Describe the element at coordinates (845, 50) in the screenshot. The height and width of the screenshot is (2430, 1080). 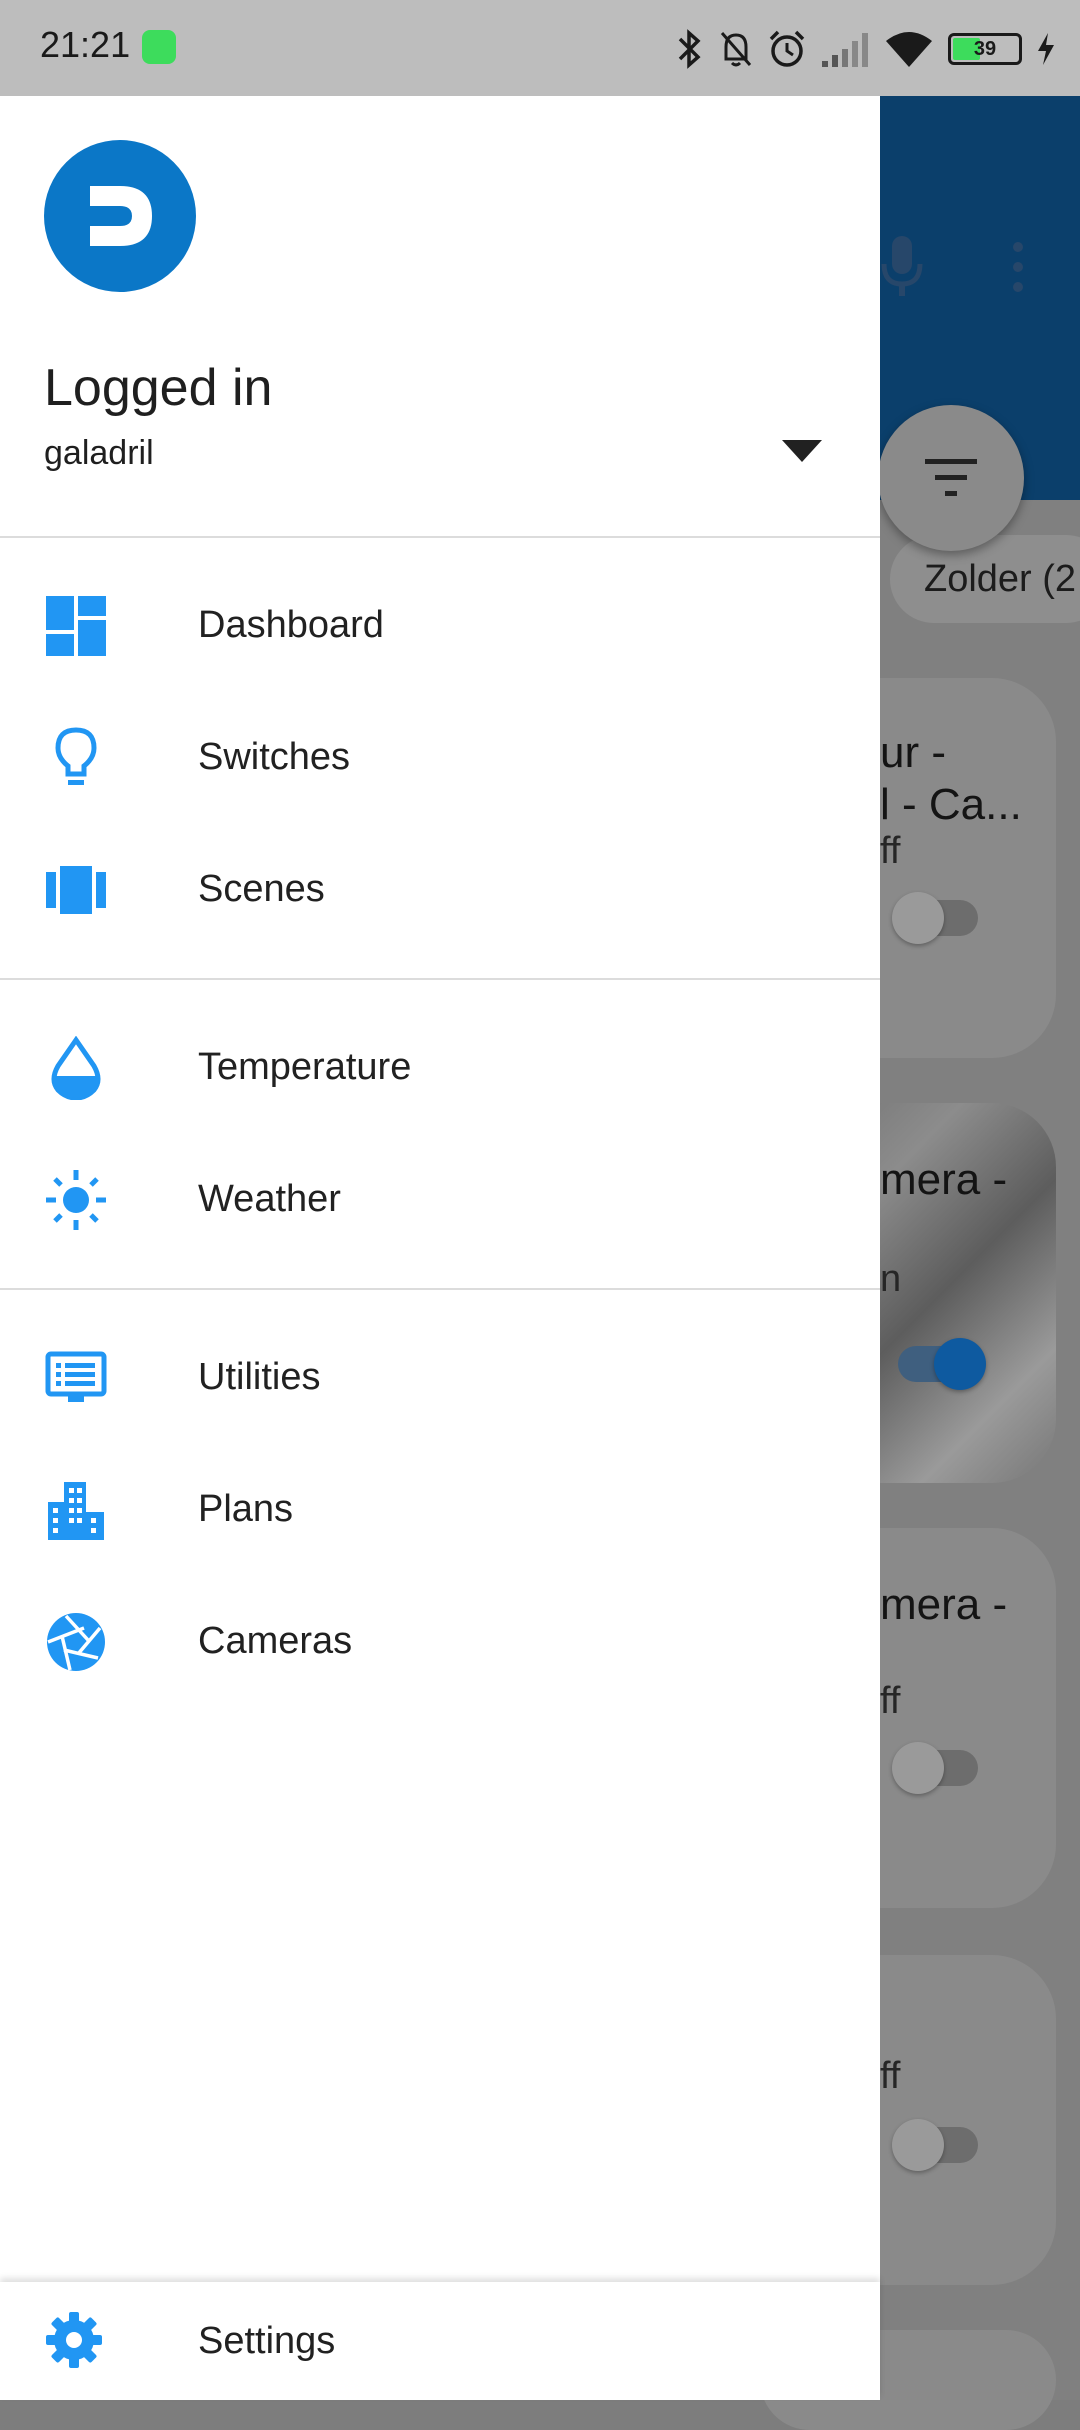
I see `signal-icon` at that location.